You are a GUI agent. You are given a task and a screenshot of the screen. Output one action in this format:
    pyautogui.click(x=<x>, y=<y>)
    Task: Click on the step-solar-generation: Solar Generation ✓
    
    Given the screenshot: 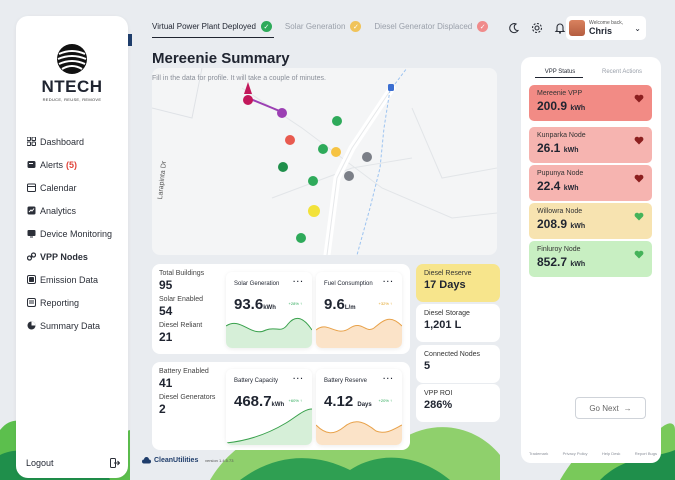 What is the action you would take?
    pyautogui.click(x=323, y=26)
    